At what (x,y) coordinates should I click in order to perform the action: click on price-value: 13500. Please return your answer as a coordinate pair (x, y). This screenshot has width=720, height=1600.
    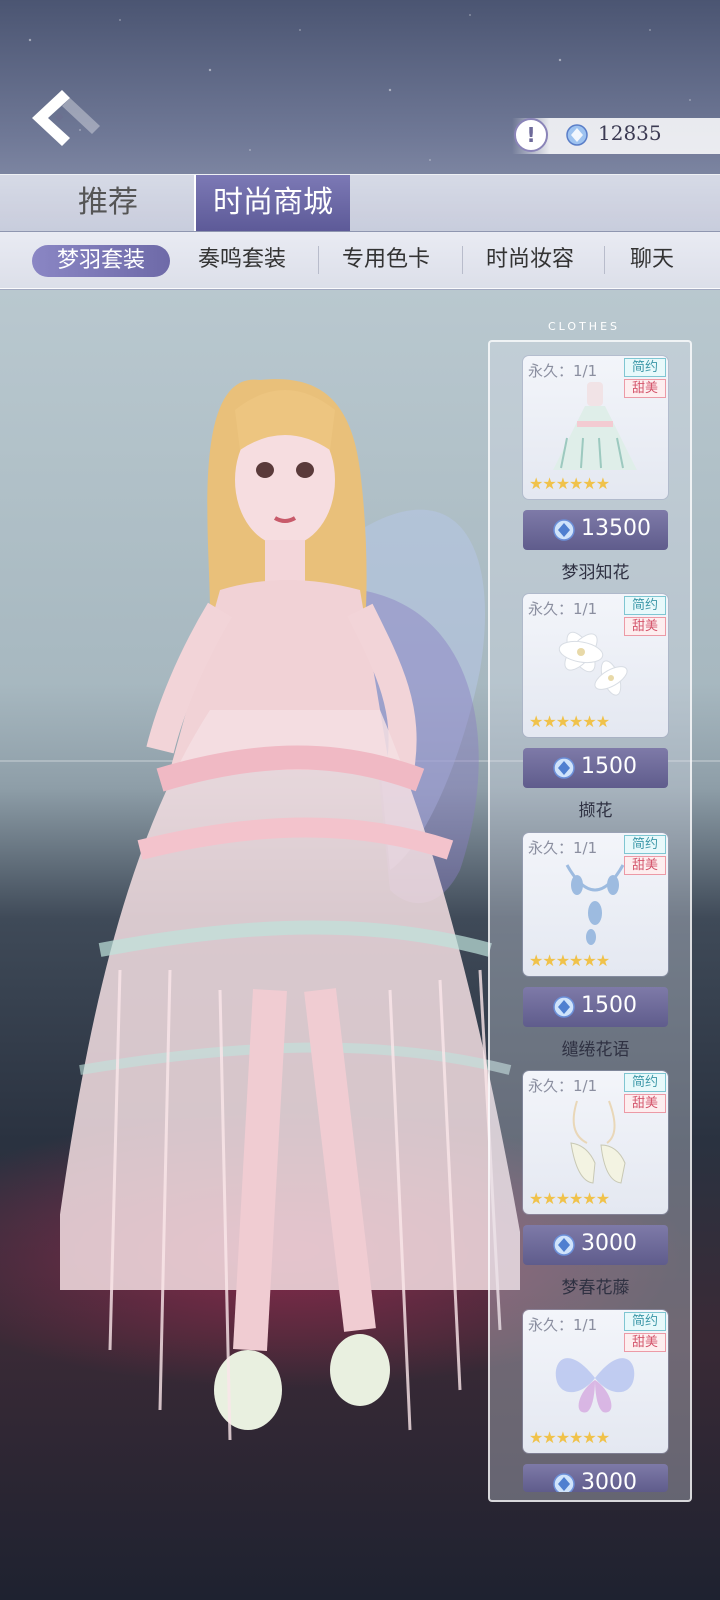
    Looking at the image, I should click on (616, 528).